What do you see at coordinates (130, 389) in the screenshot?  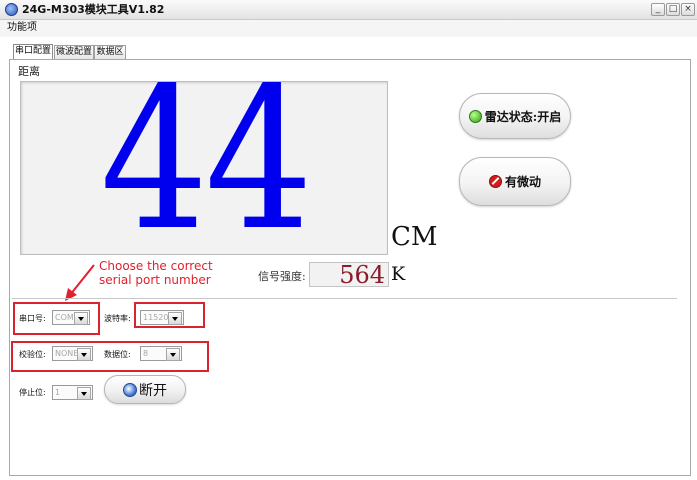 I see `connection-icon` at bounding box center [130, 389].